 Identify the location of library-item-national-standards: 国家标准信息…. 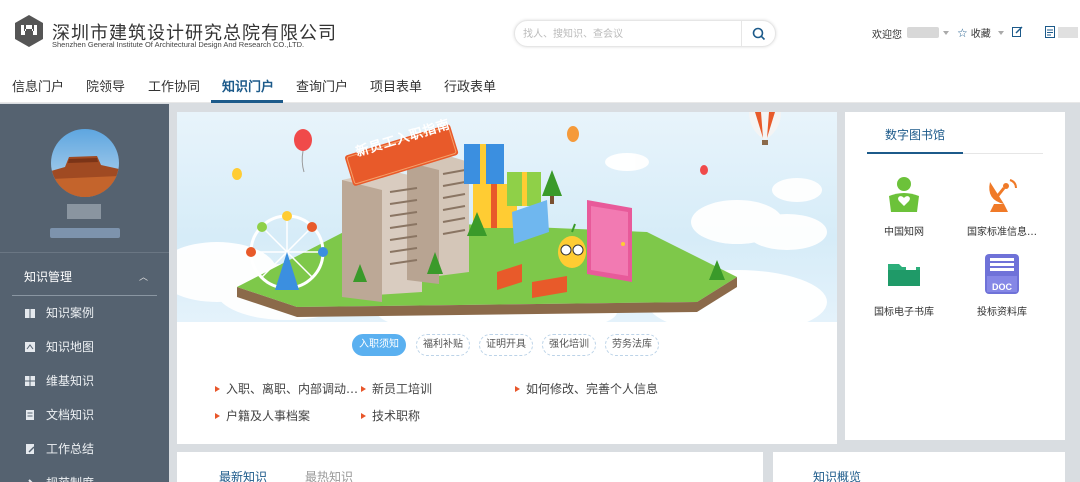
(1002, 206).